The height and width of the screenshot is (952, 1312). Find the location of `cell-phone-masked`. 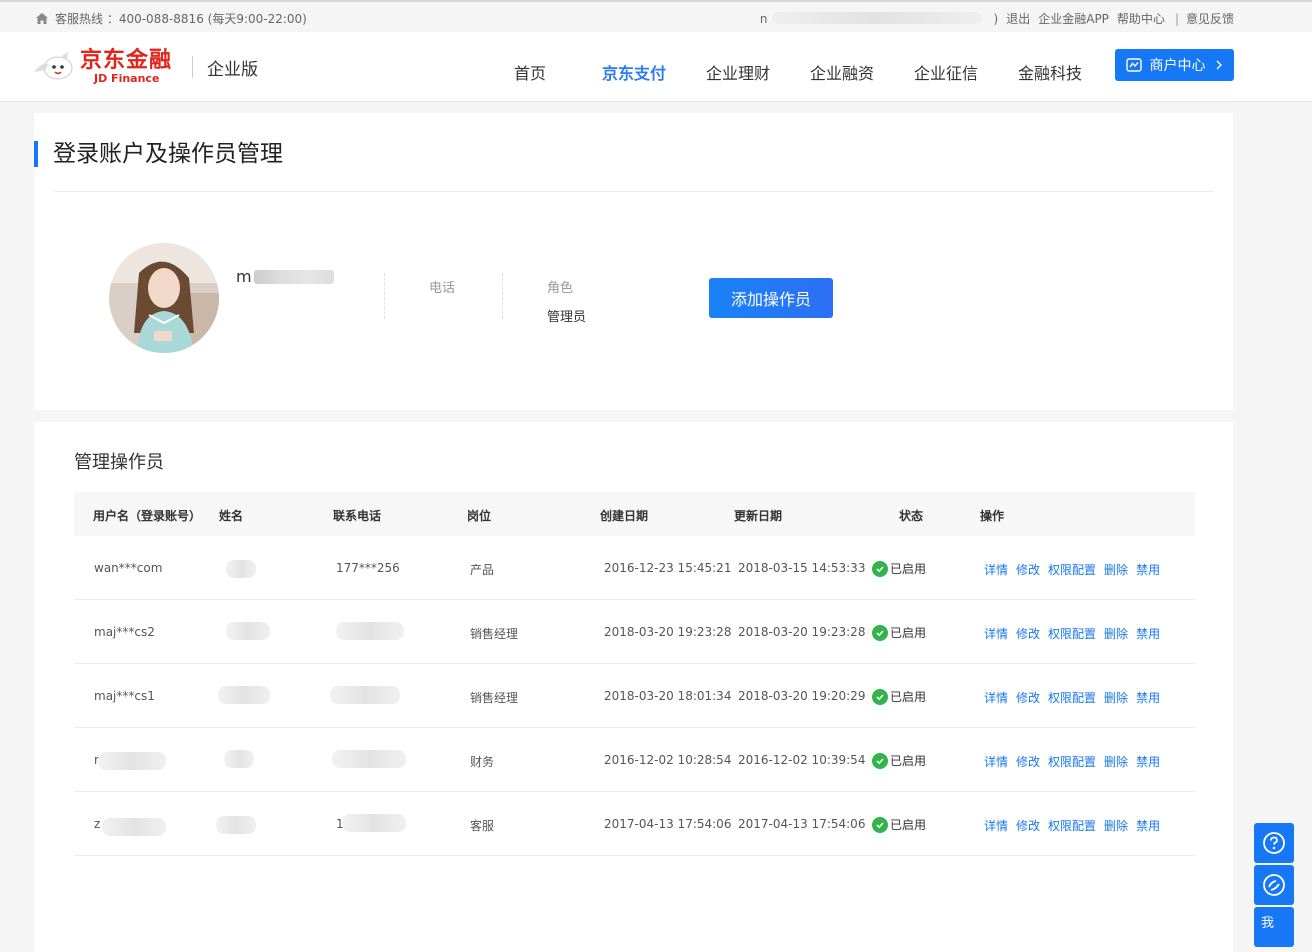

cell-phone-masked is located at coordinates (370, 631).